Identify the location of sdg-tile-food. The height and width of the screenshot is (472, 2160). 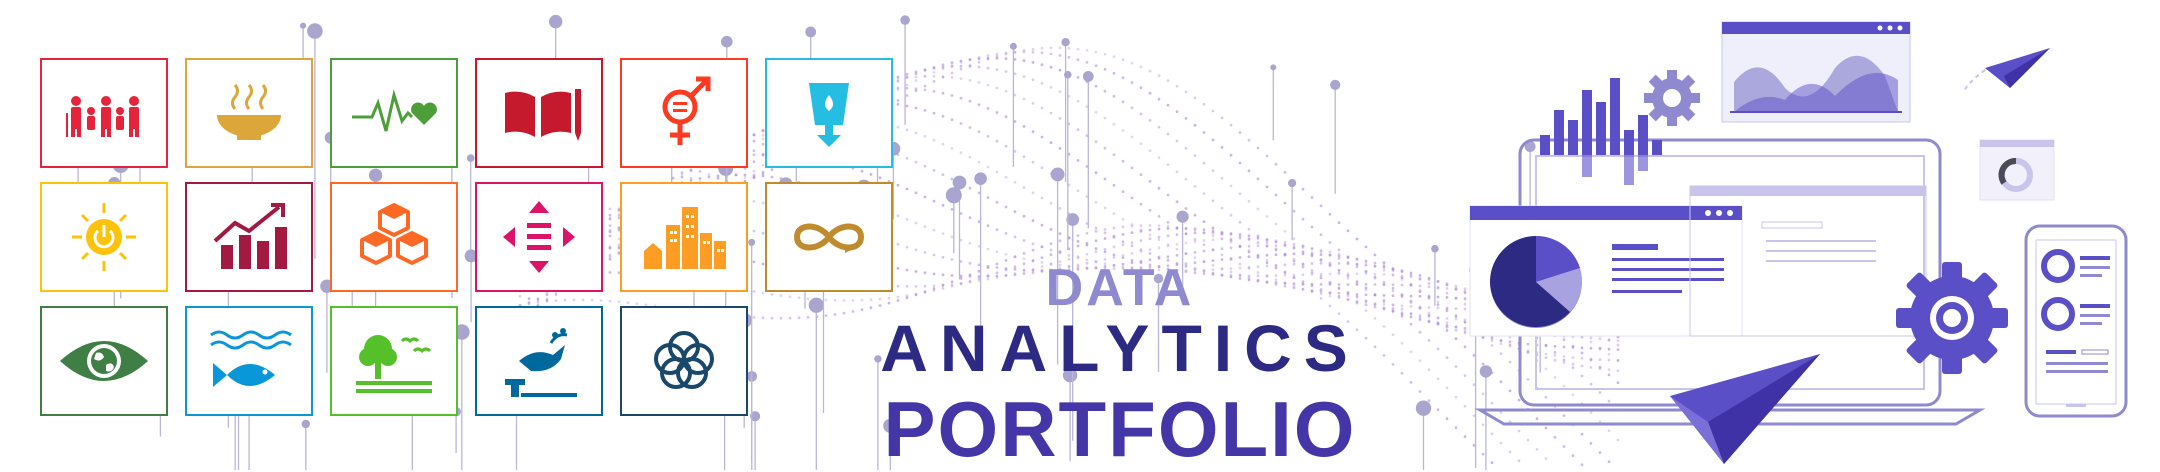
(249, 113).